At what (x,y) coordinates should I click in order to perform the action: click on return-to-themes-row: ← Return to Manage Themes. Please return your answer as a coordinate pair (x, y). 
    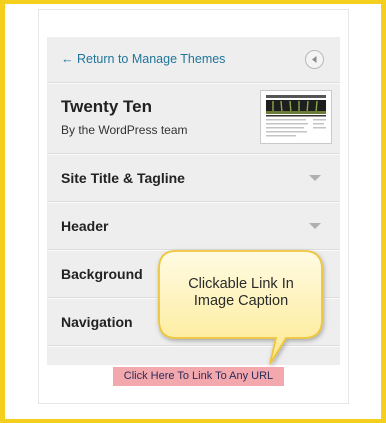
    Looking at the image, I should click on (193, 60).